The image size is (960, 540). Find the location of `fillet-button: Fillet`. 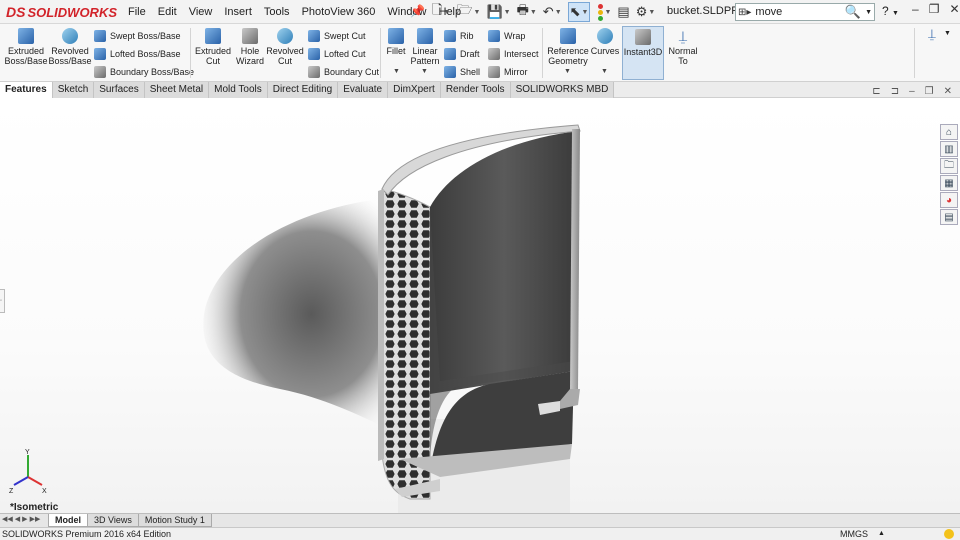

fillet-button: Fillet is located at coordinates (396, 42).